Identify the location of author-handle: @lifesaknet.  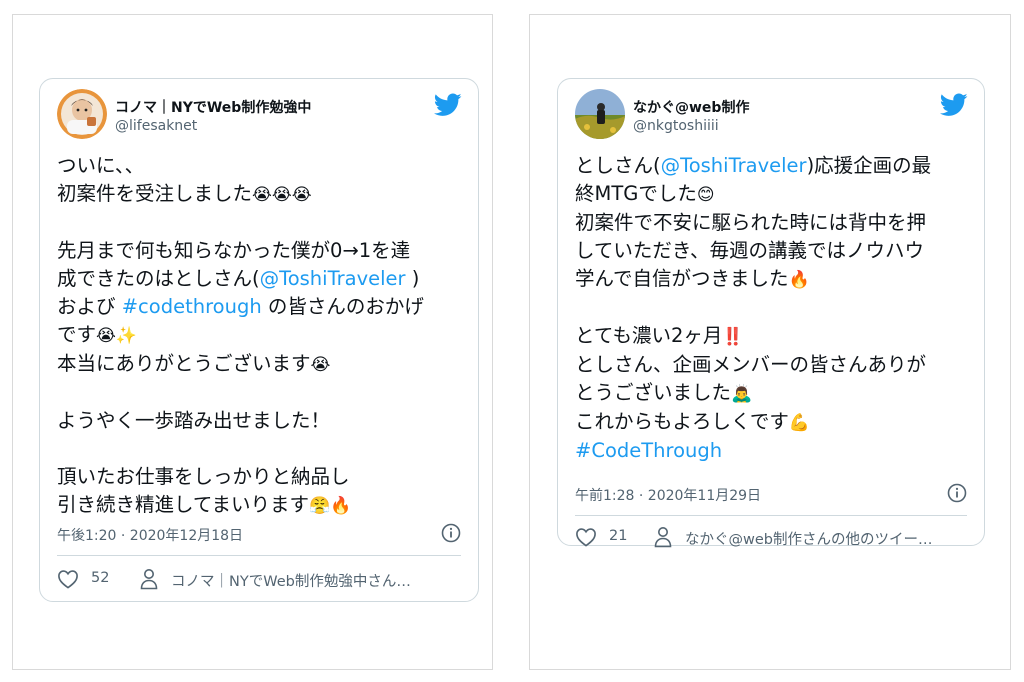
(156, 126).